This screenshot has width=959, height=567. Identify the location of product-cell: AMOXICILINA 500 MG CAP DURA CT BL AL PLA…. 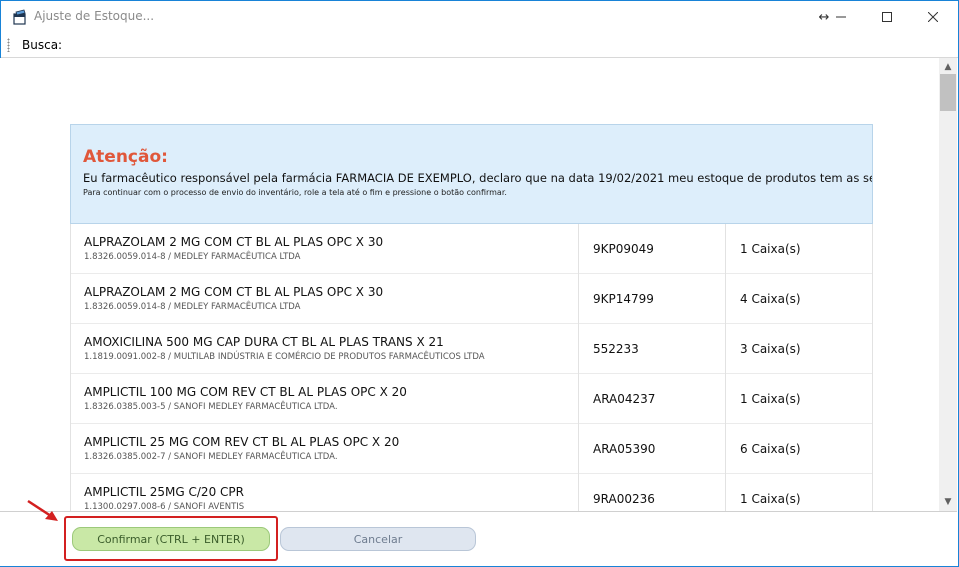
(325, 349).